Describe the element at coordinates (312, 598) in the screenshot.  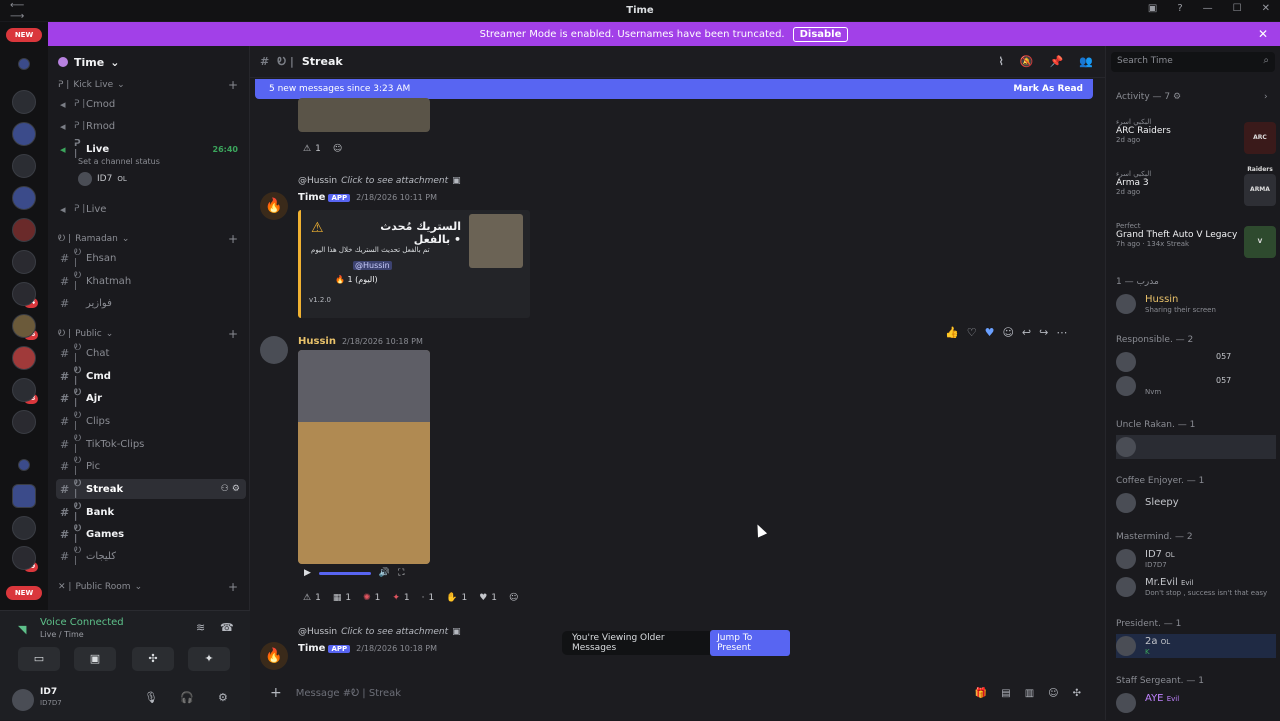
I see `reaction-1: ⚠ 1` at that location.